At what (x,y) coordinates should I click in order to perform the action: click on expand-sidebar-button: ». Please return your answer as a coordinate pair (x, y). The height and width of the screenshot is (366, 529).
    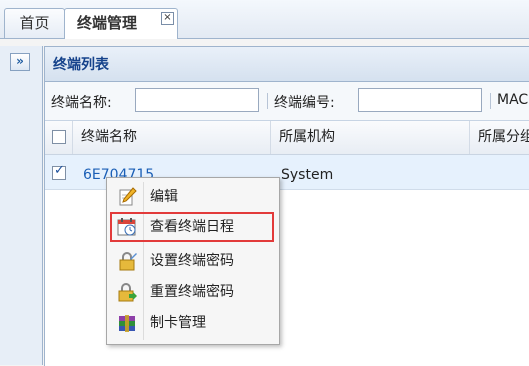
    Looking at the image, I should click on (20, 62).